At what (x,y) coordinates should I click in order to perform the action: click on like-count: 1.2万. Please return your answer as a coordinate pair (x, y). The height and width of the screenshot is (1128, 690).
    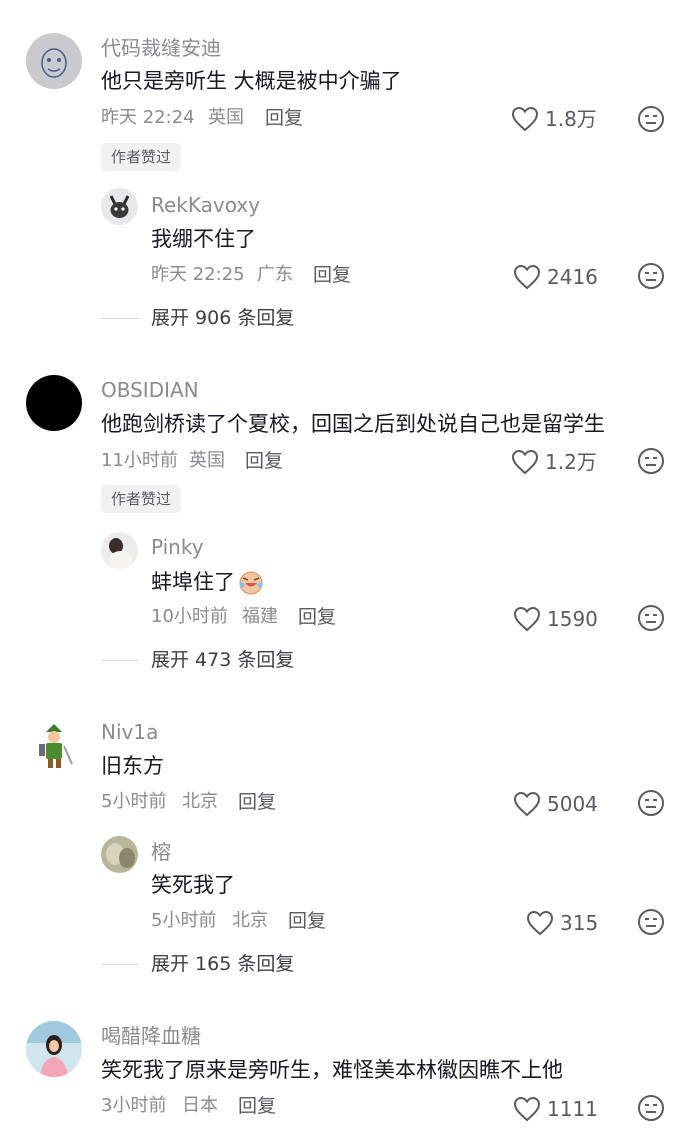
    Looking at the image, I should click on (571, 462).